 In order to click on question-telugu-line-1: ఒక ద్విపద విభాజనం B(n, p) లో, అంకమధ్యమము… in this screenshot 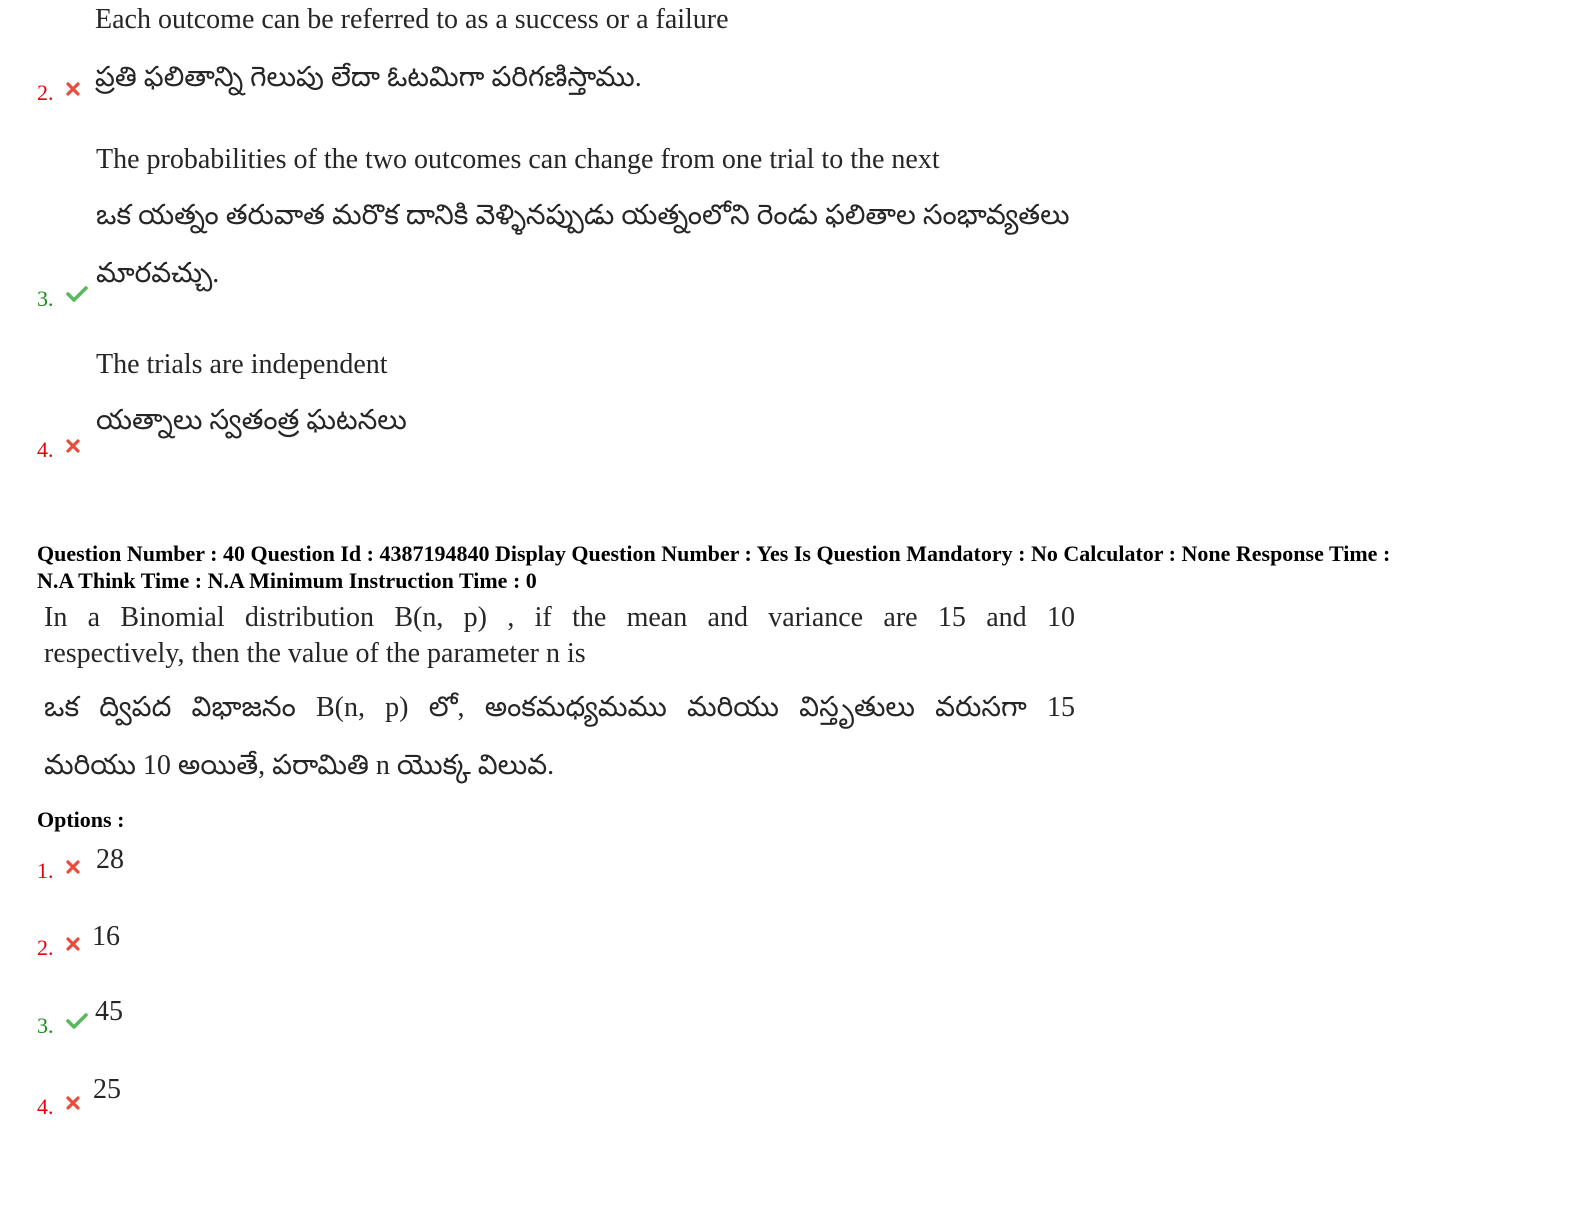, I will do `click(559, 707)`.